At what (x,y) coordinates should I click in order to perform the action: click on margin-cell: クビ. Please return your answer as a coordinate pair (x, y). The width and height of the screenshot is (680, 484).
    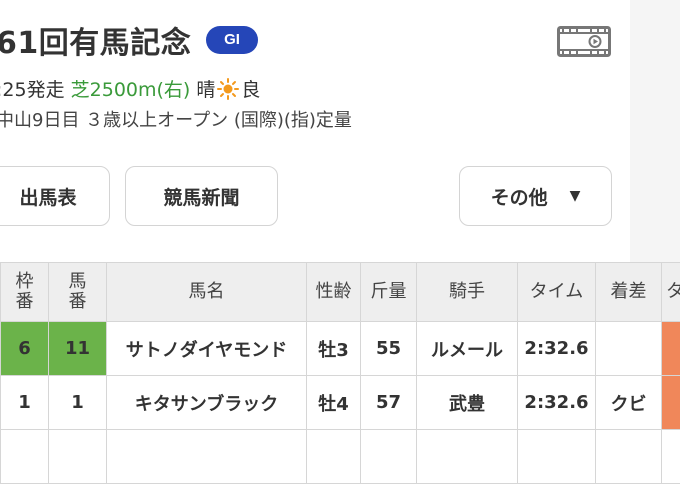
    Looking at the image, I should click on (629, 403).